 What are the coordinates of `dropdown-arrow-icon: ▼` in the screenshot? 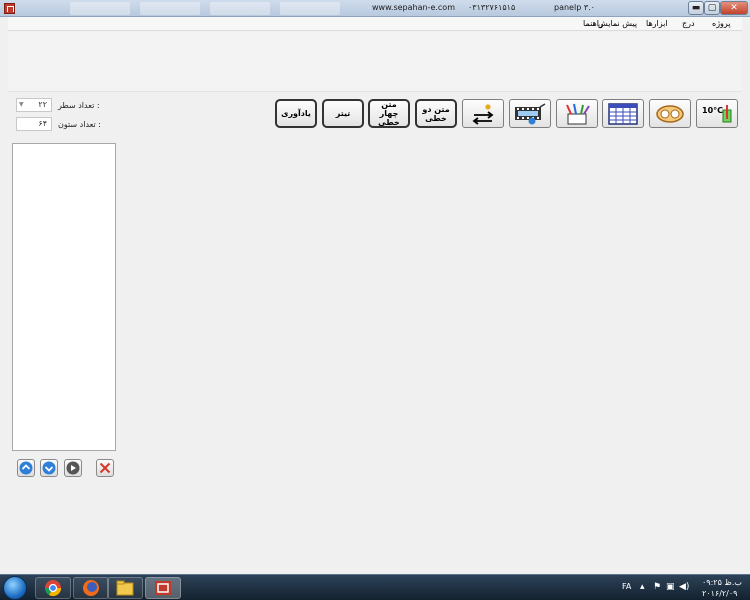 It's located at (21, 104).